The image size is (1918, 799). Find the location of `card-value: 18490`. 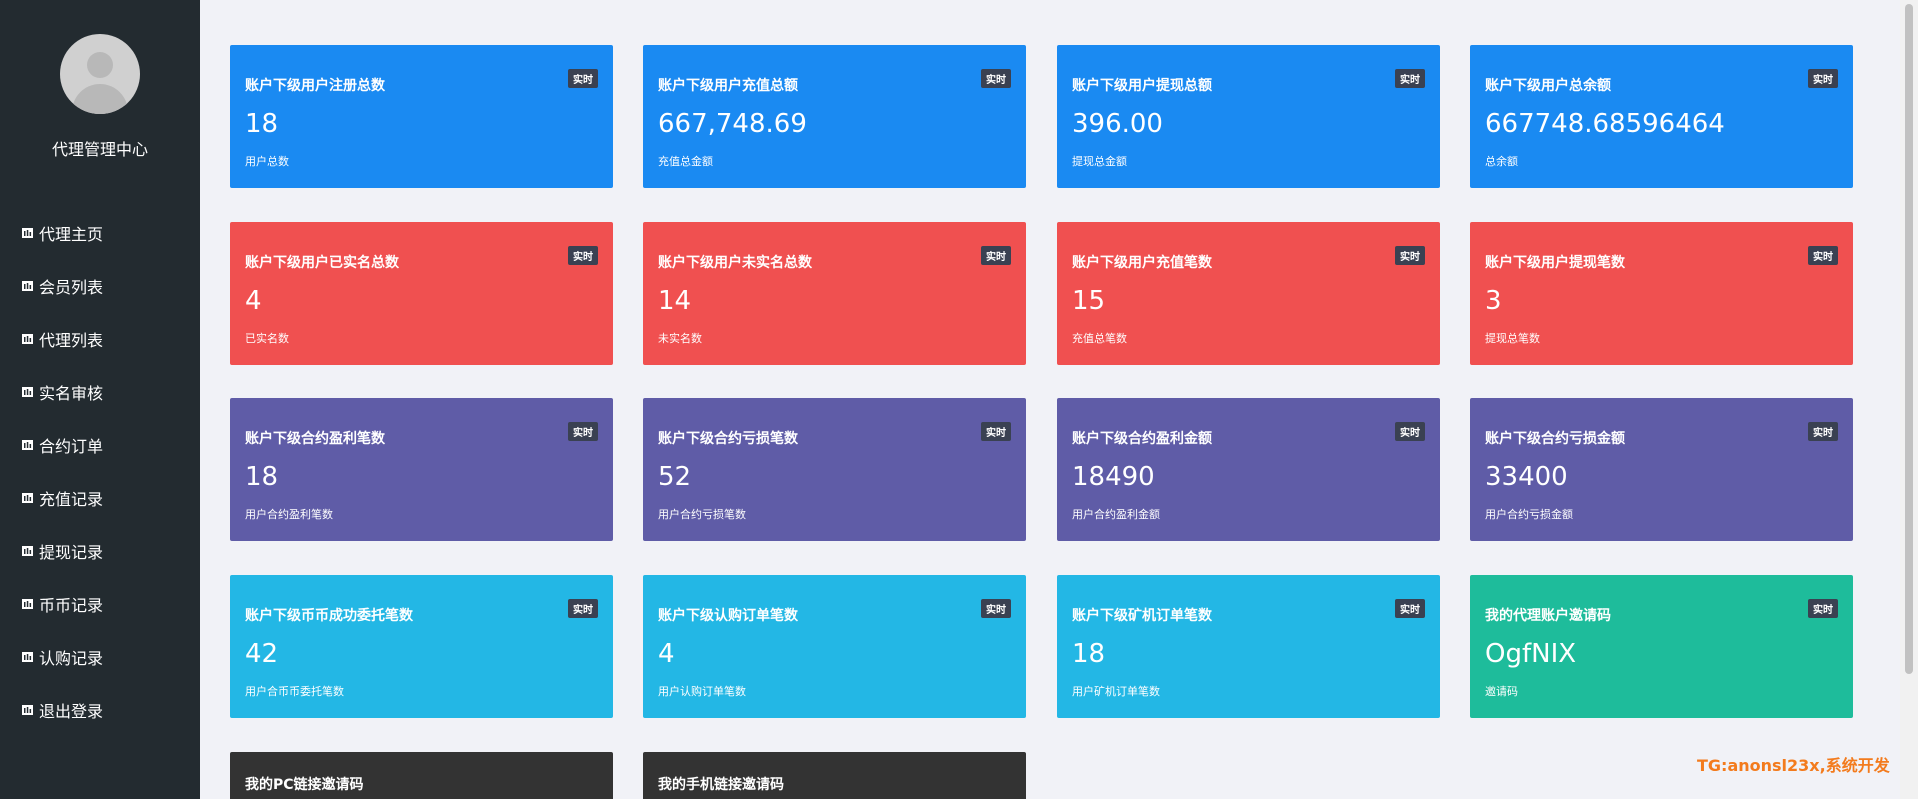

card-value: 18490 is located at coordinates (1113, 477).